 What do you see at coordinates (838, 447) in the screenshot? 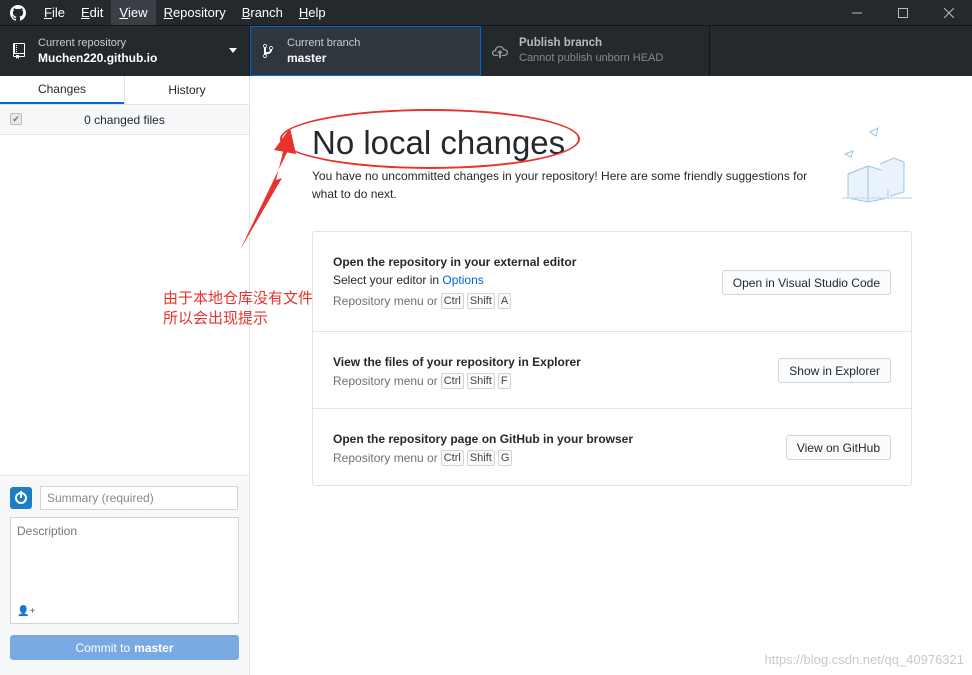
I see `view-on-github-button: View on GitHub` at bounding box center [838, 447].